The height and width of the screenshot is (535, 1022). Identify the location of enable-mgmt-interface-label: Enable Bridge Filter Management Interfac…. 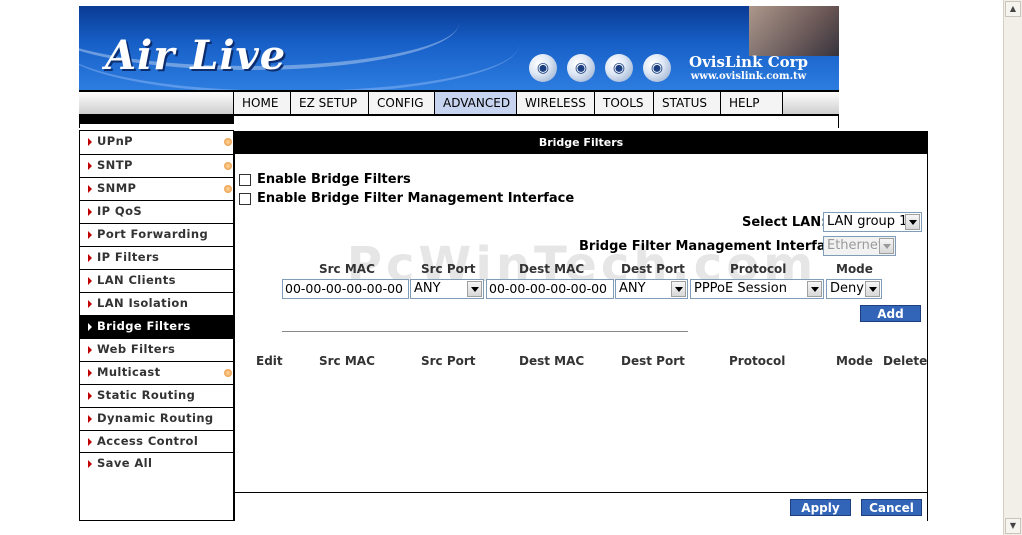
(416, 198).